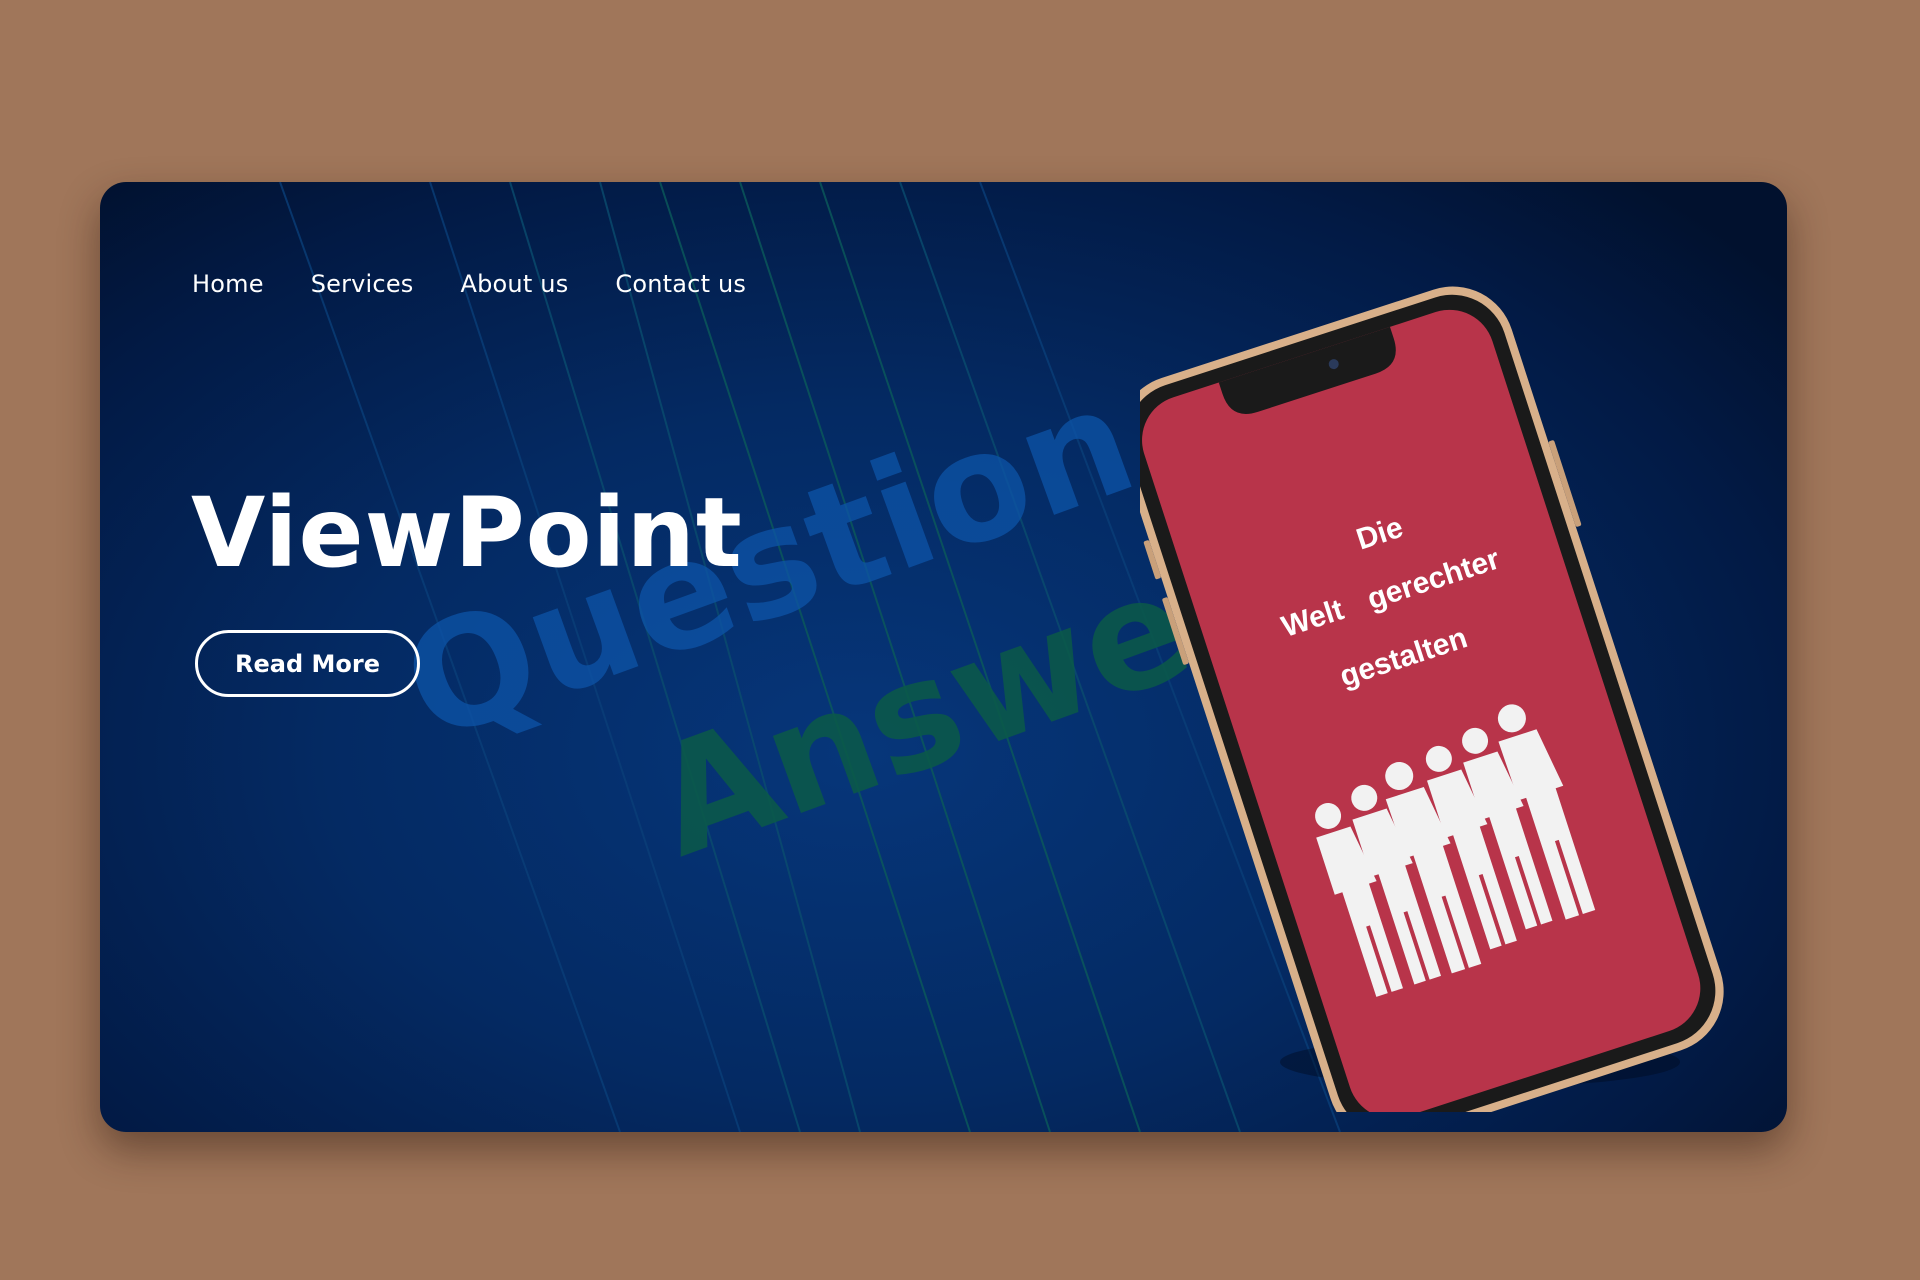 This screenshot has height=1280, width=1920. What do you see at coordinates (467, 533) in the screenshot?
I see `page-title: ViewPoint` at bounding box center [467, 533].